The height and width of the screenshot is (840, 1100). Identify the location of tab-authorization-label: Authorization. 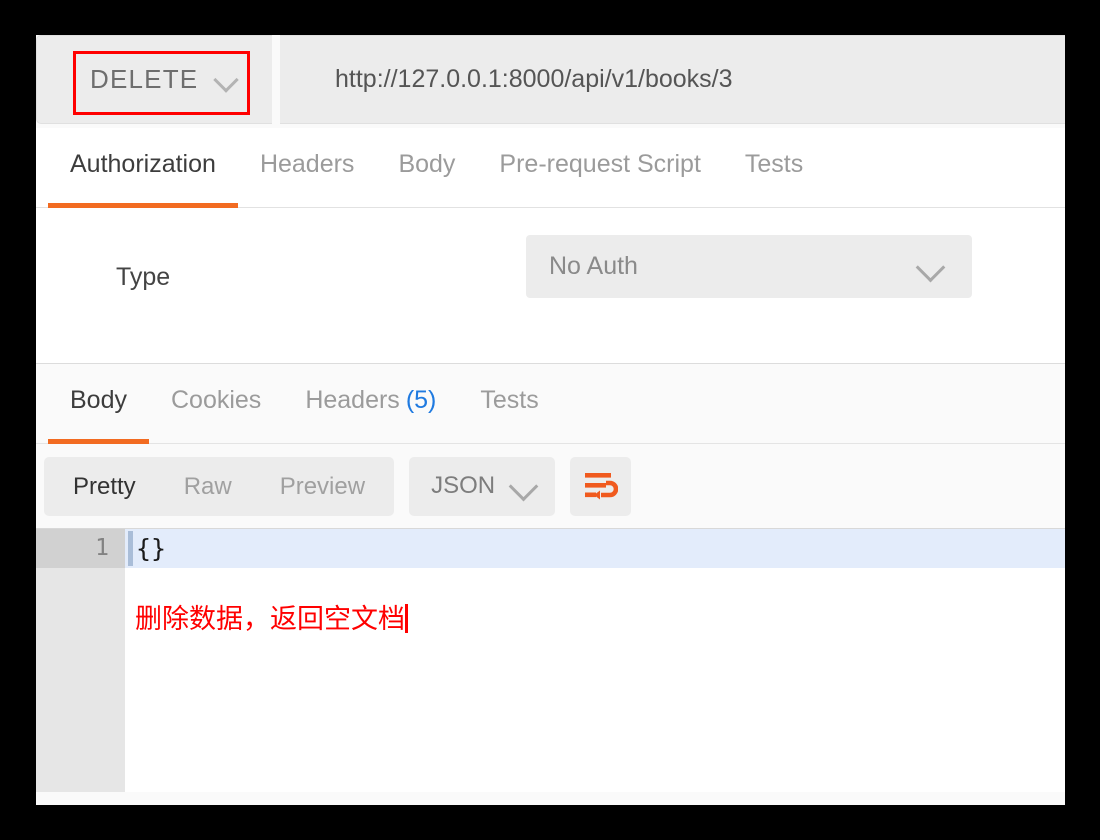
(143, 164).